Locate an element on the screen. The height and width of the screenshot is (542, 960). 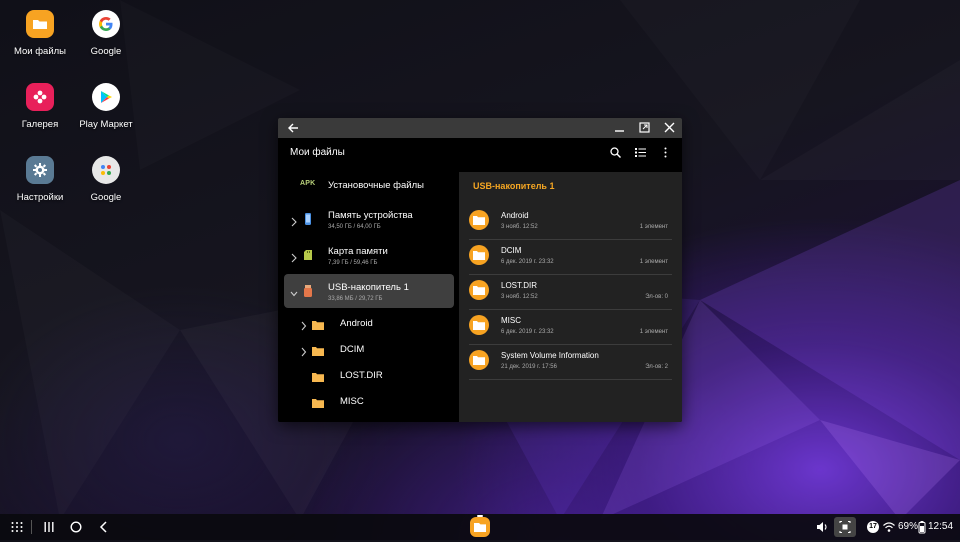
sidebar-item-label: Установочные файлы is located at coordinates (376, 185).